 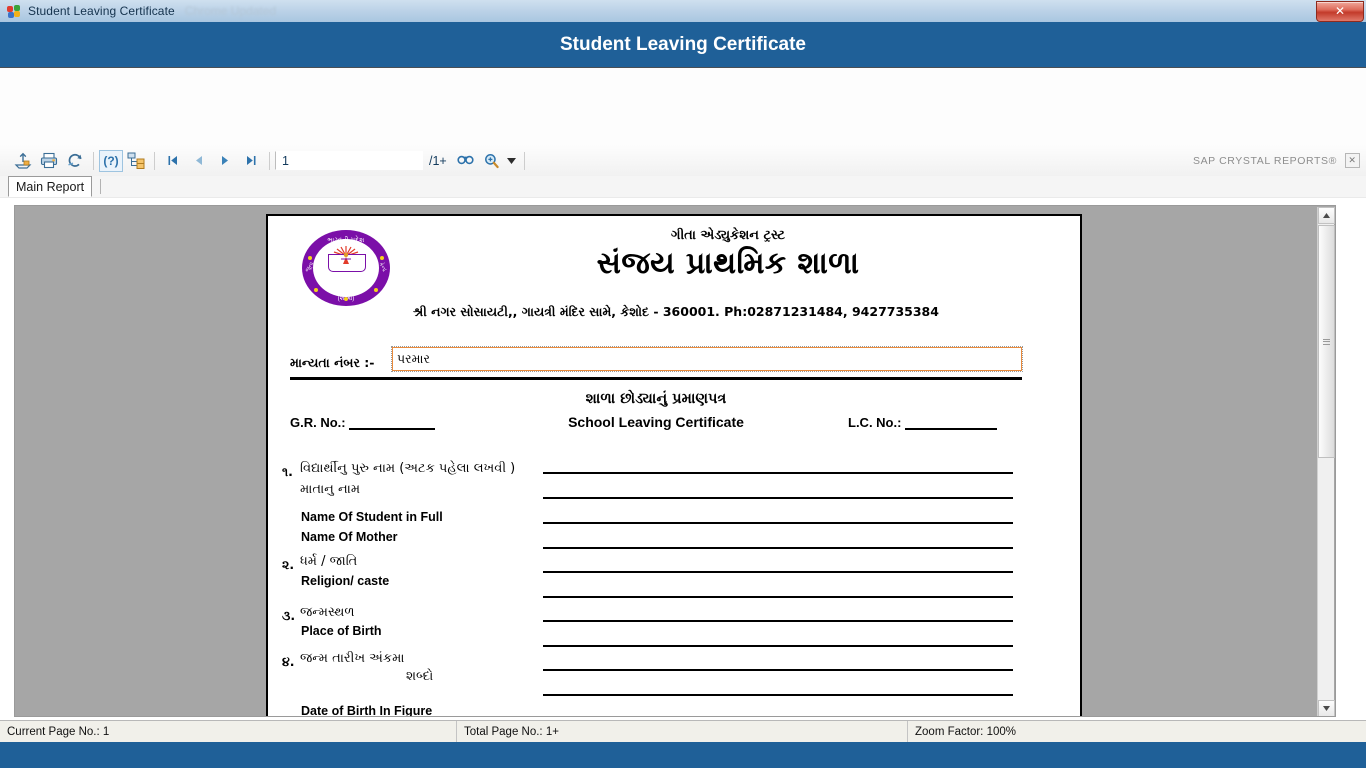 I want to click on app-header: Student Leaving Certificate, so click(x=683, y=45).